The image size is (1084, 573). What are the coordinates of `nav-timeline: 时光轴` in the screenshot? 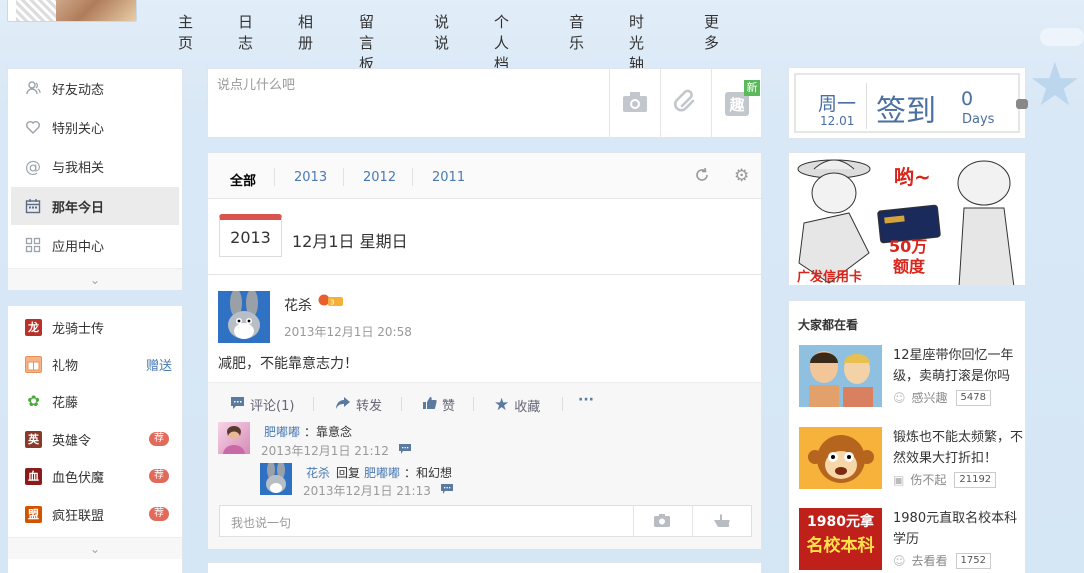 It's located at (636, 42).